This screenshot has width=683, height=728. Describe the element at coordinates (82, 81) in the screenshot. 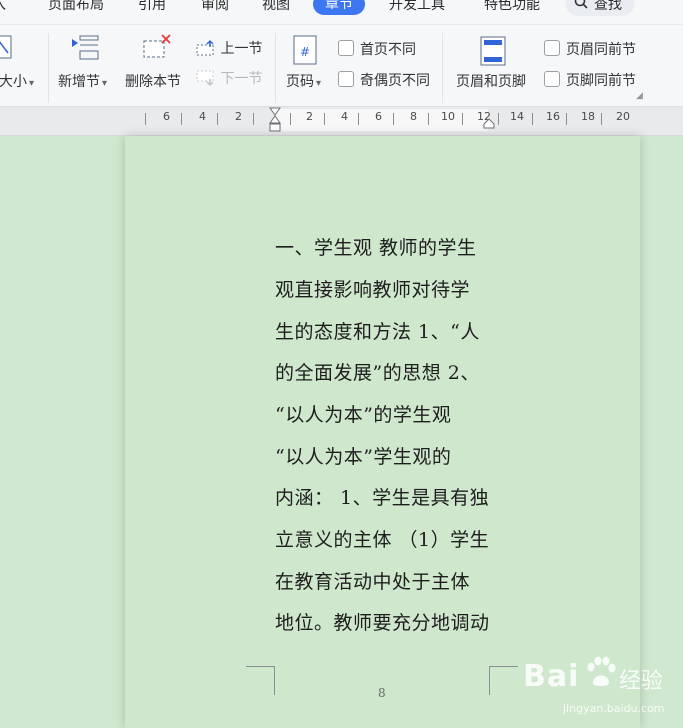

I see `new-section-button: 新增节 ▾` at that location.